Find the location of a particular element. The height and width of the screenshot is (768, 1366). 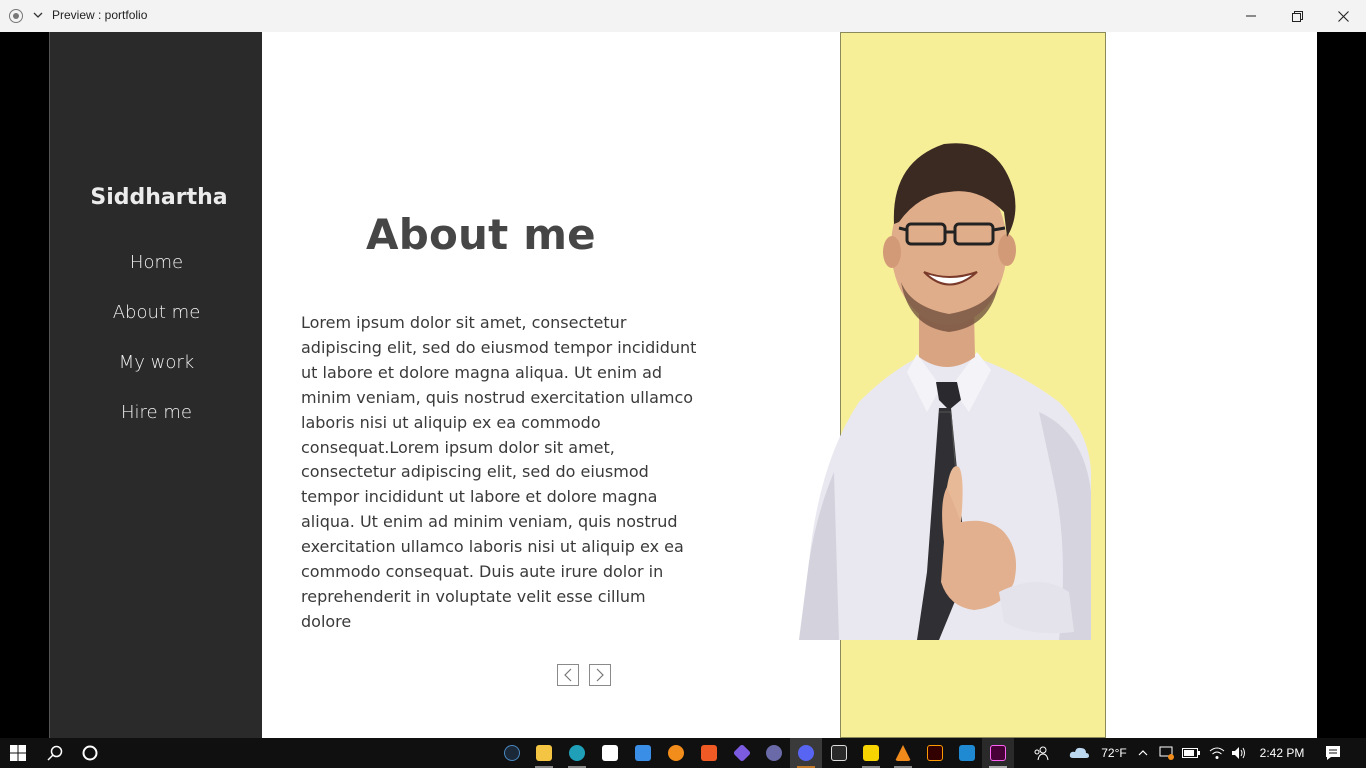

chevron-left-icon is located at coordinates (568, 675).